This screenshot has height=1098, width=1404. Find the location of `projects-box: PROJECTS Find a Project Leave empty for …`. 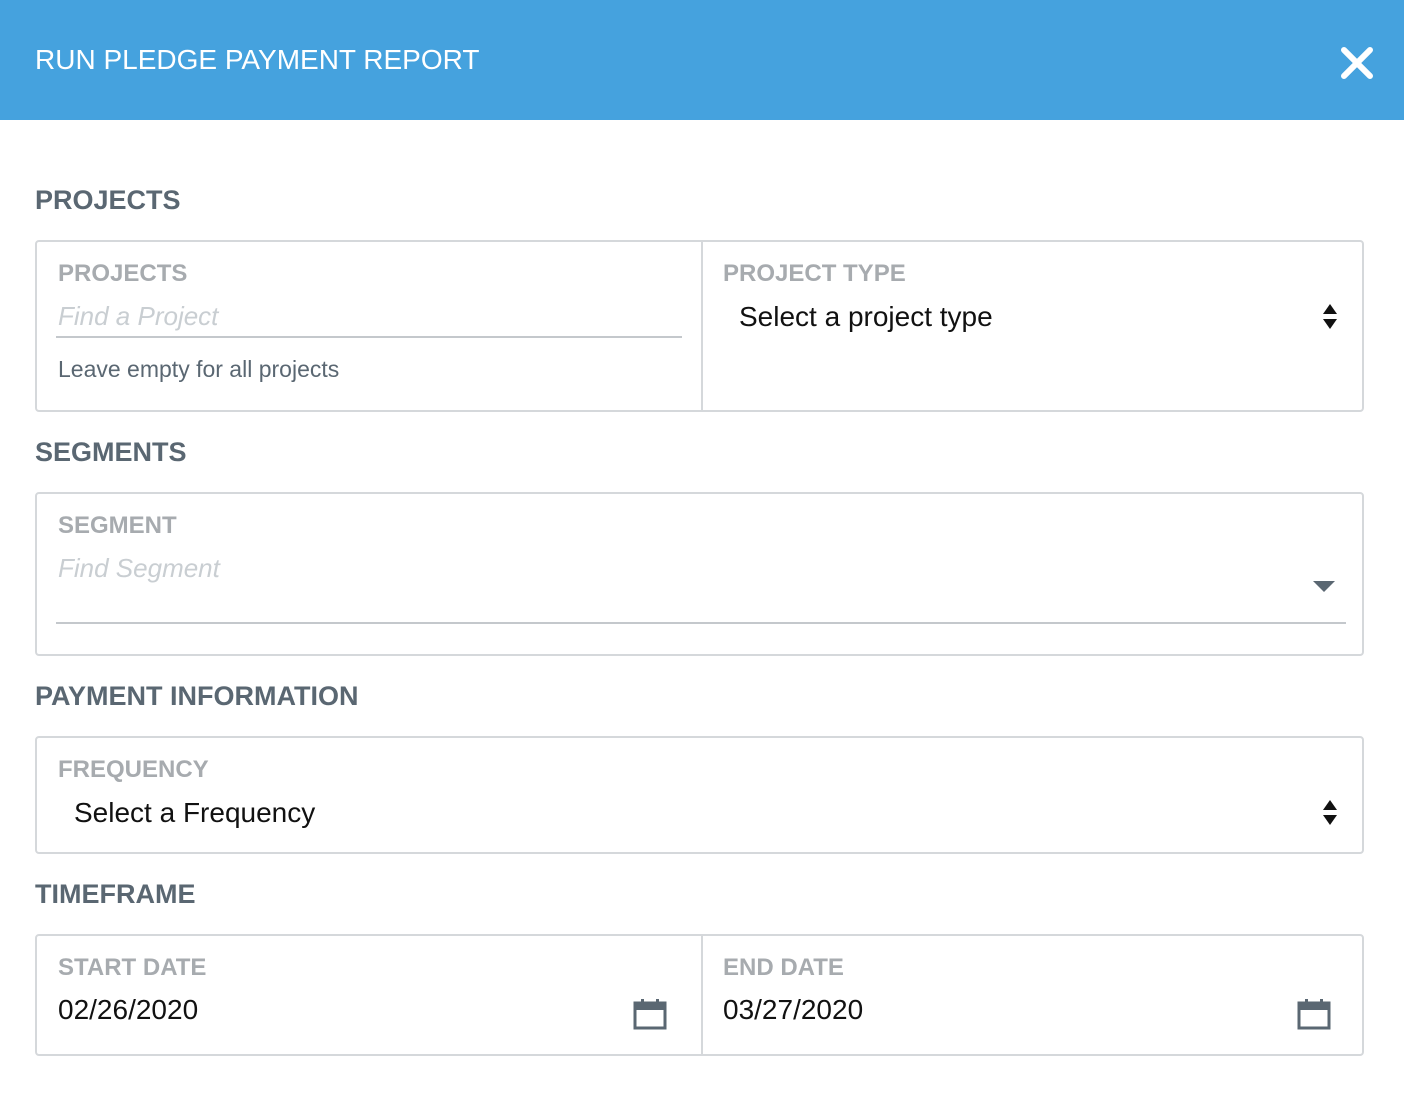

projects-box: PROJECTS Find a Project Leave empty for … is located at coordinates (699, 326).